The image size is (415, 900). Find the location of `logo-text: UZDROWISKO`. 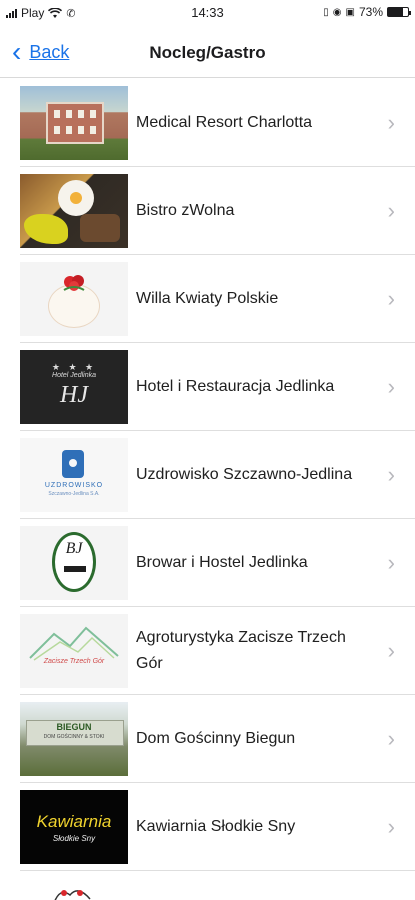

logo-text: UZDROWISKO is located at coordinates (74, 485).